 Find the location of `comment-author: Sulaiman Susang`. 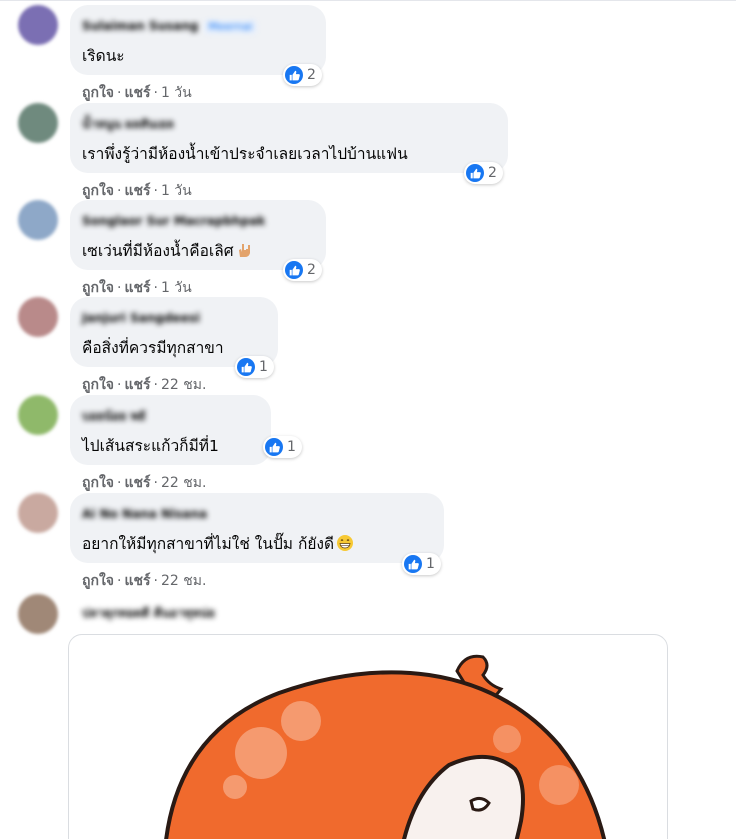

comment-author: Sulaiman Susang is located at coordinates (140, 26).